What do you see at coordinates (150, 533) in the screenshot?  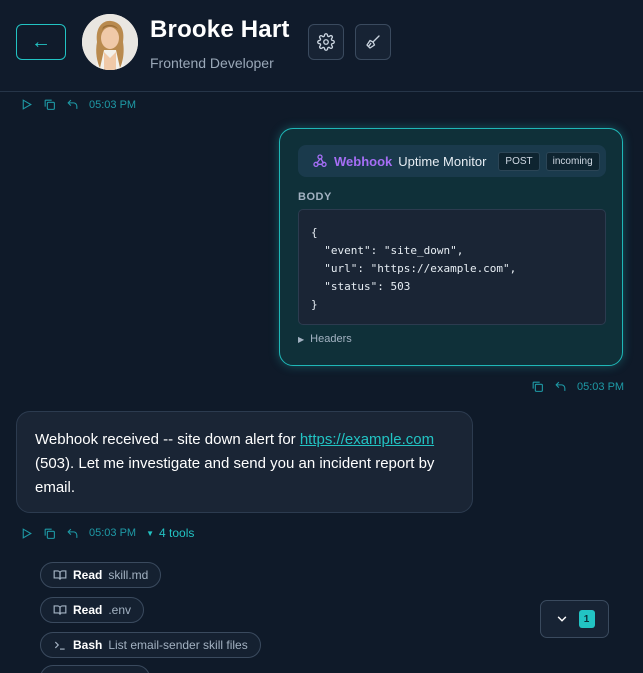 I see `triangle-down-icon: ▼` at bounding box center [150, 533].